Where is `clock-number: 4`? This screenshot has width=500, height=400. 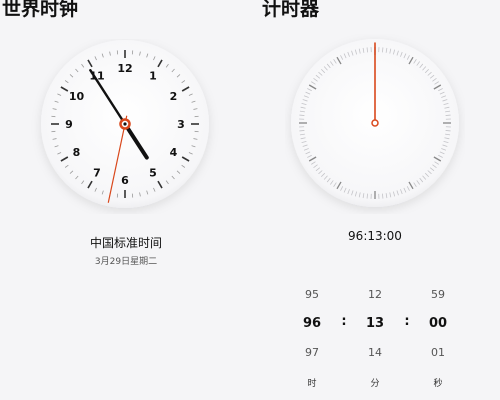 clock-number: 4 is located at coordinates (174, 152).